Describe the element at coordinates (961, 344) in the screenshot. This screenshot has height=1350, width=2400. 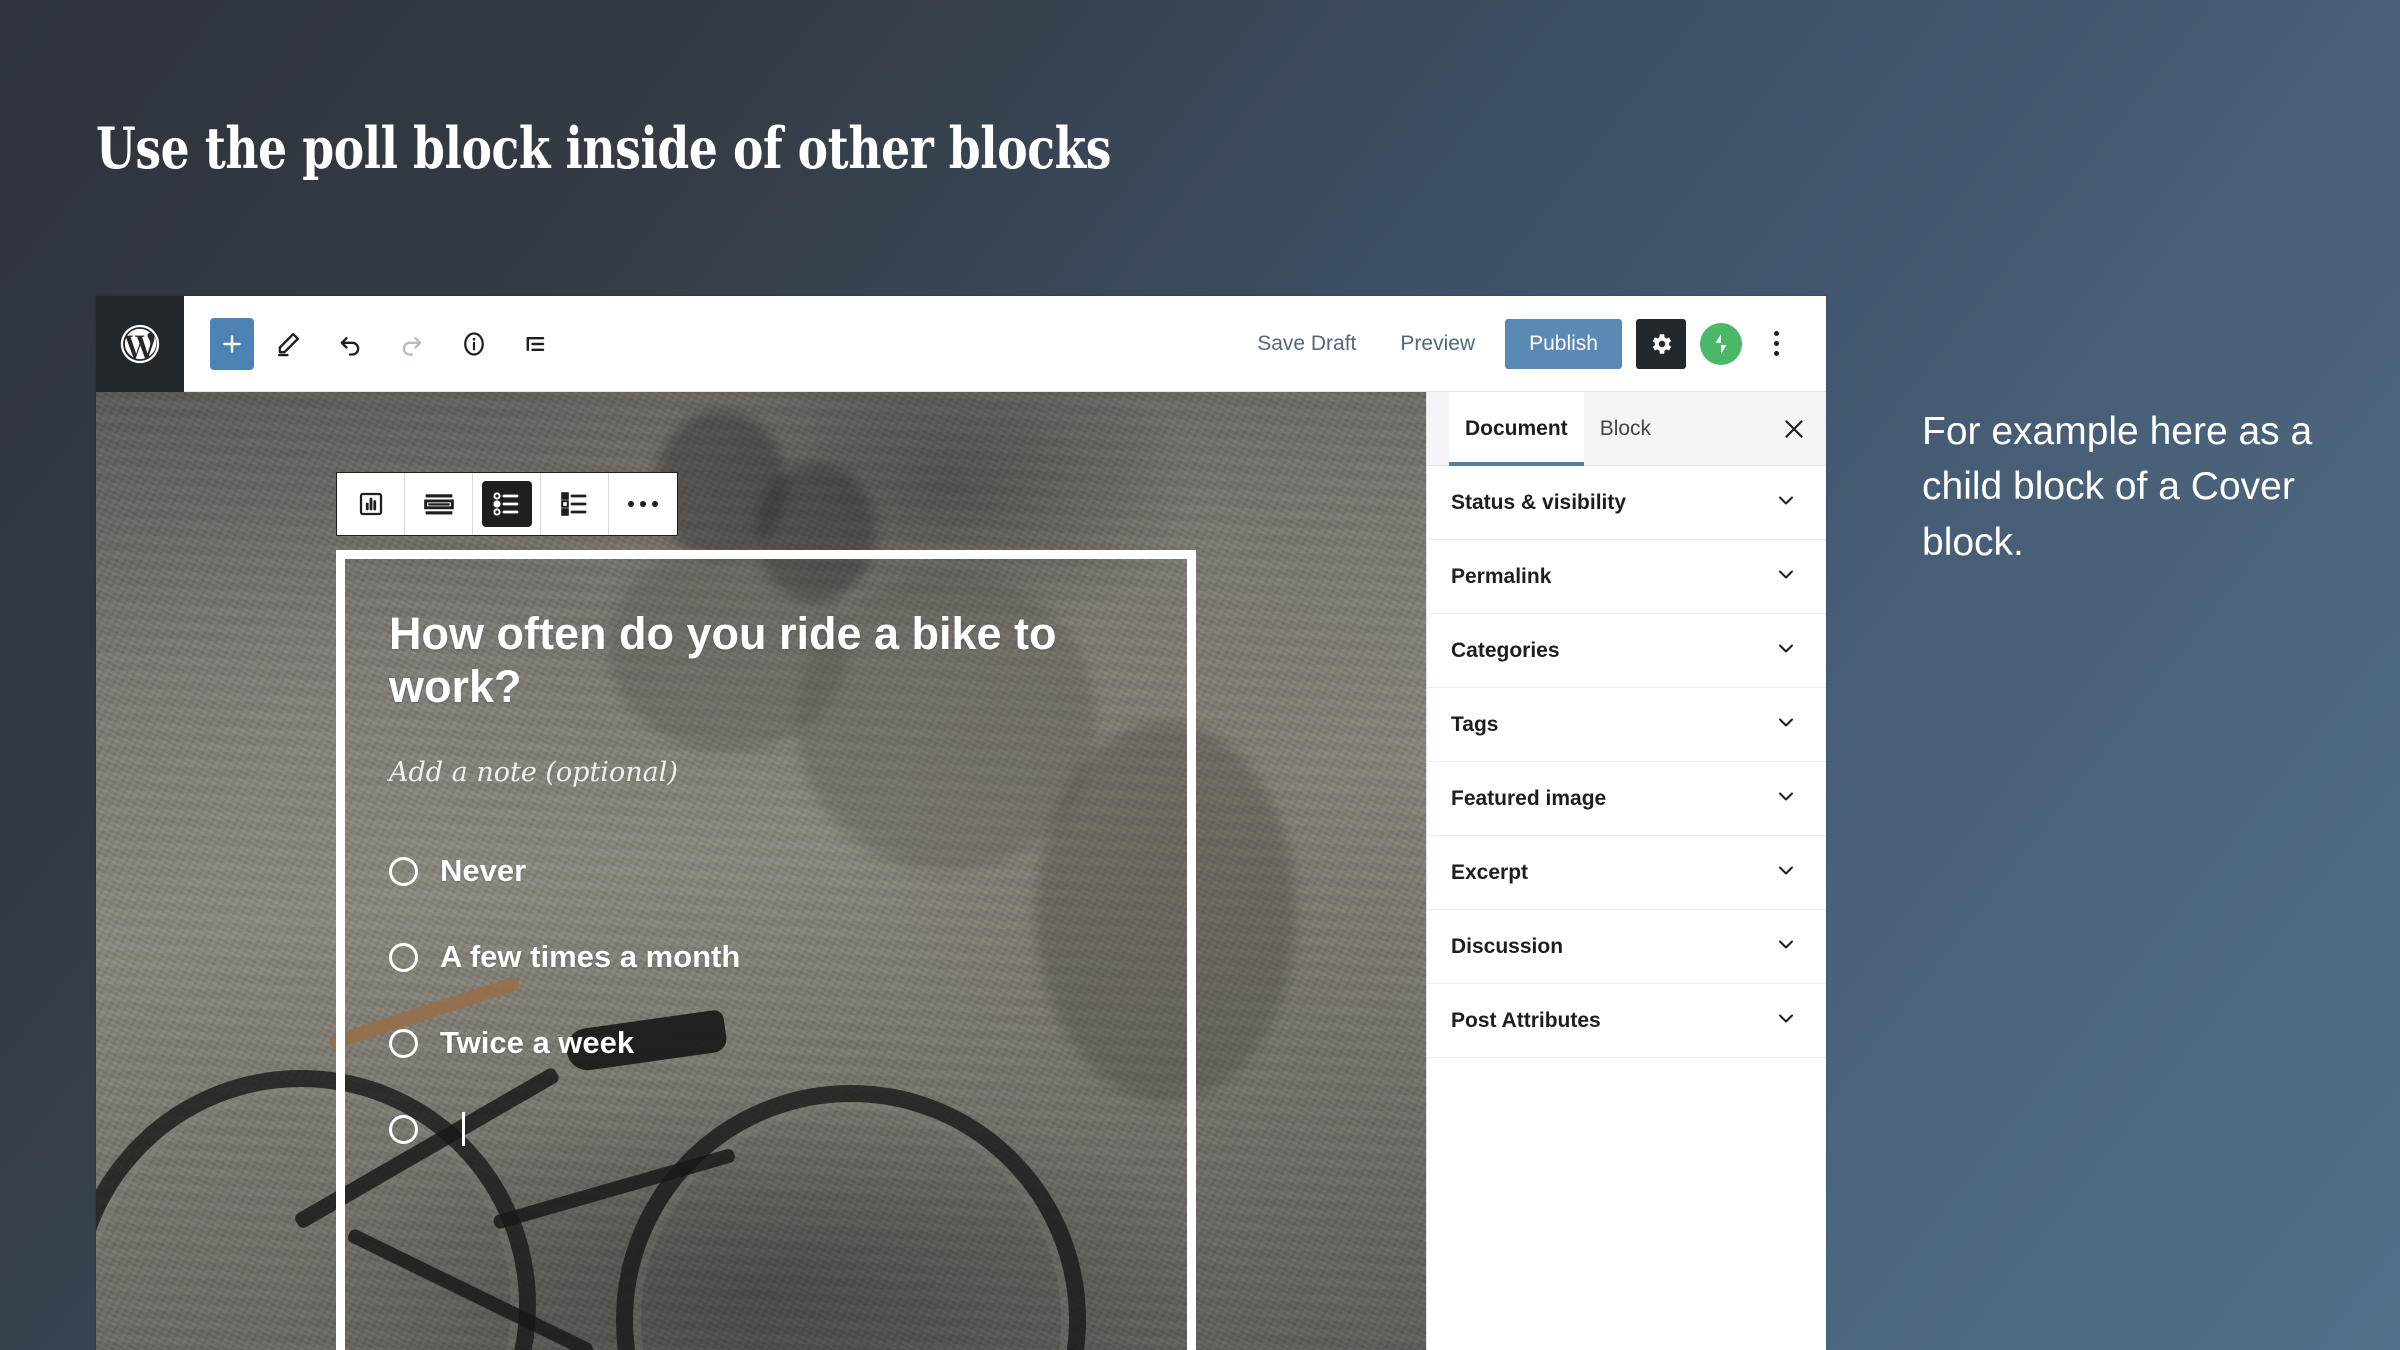
I see `editor-header: Save Draft Preview Publish` at that location.